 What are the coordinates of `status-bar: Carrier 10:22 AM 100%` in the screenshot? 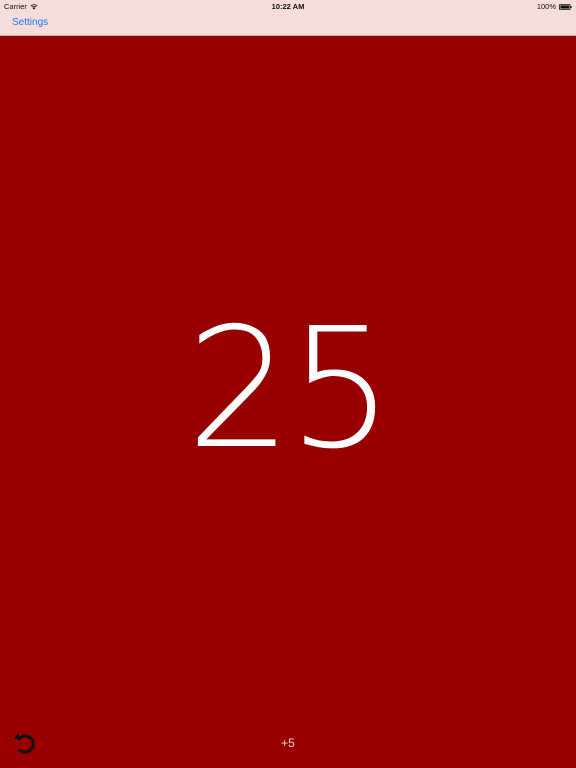 It's located at (288, 6).